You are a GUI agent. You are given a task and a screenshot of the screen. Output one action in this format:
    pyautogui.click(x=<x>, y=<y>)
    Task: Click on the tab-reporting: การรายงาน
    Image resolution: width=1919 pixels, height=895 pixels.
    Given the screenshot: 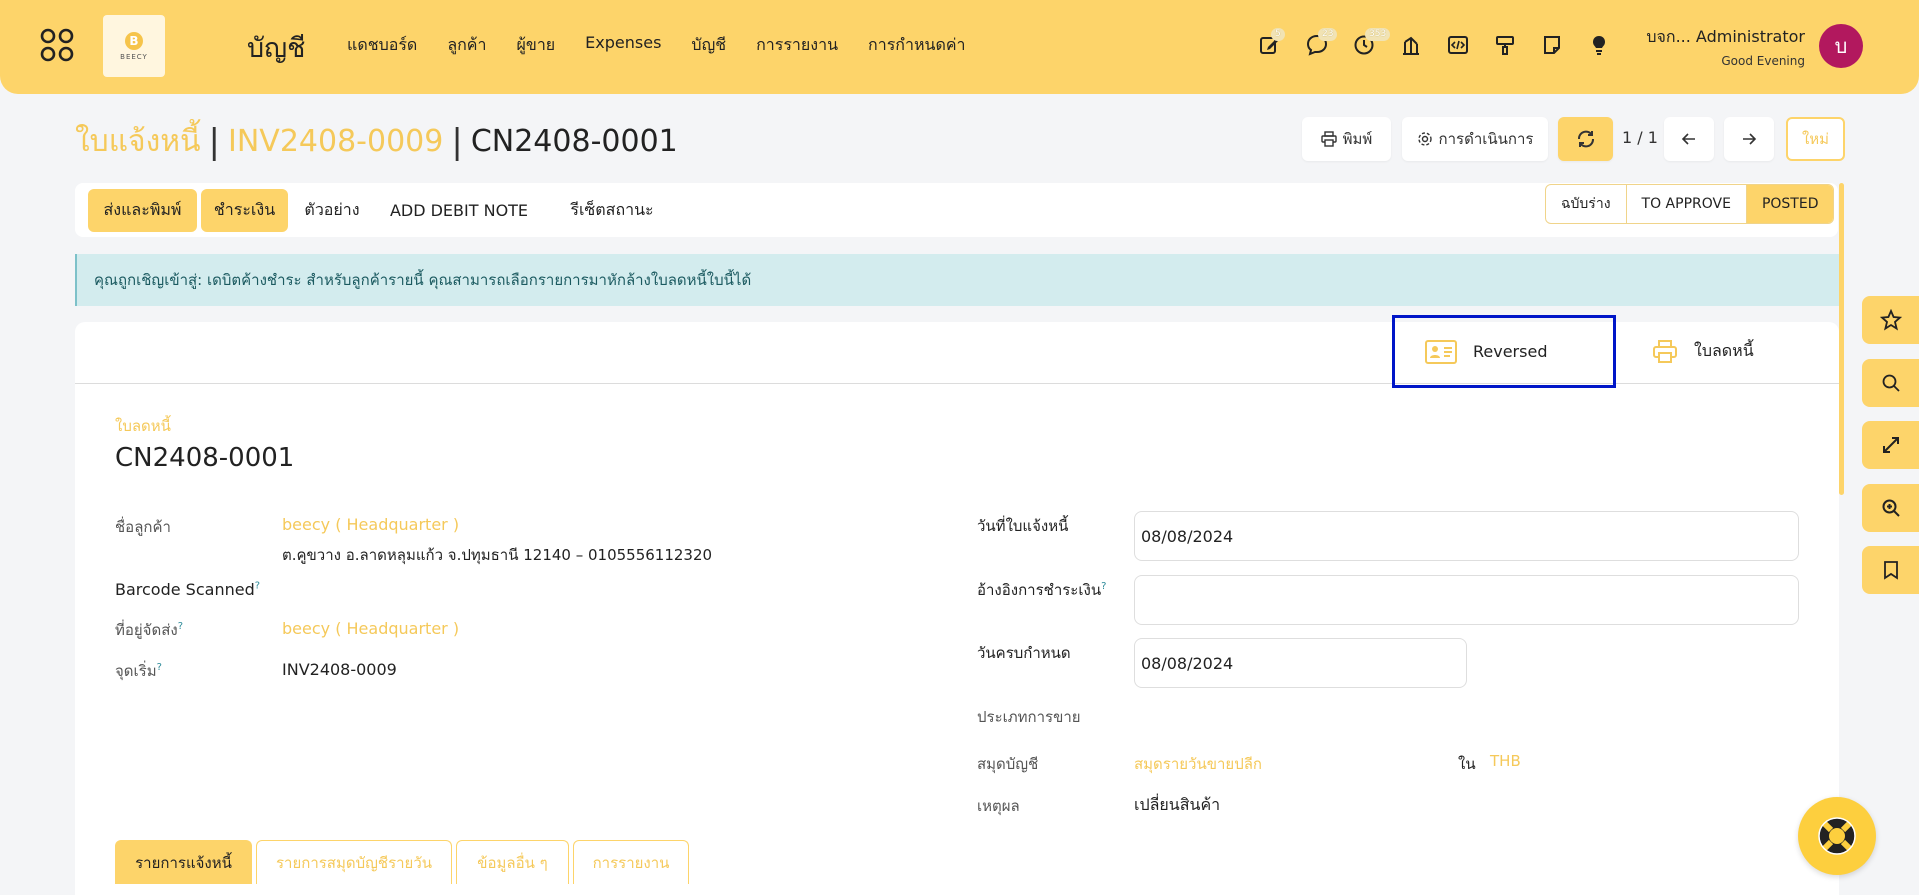 What is the action you would take?
    pyautogui.click(x=631, y=862)
    